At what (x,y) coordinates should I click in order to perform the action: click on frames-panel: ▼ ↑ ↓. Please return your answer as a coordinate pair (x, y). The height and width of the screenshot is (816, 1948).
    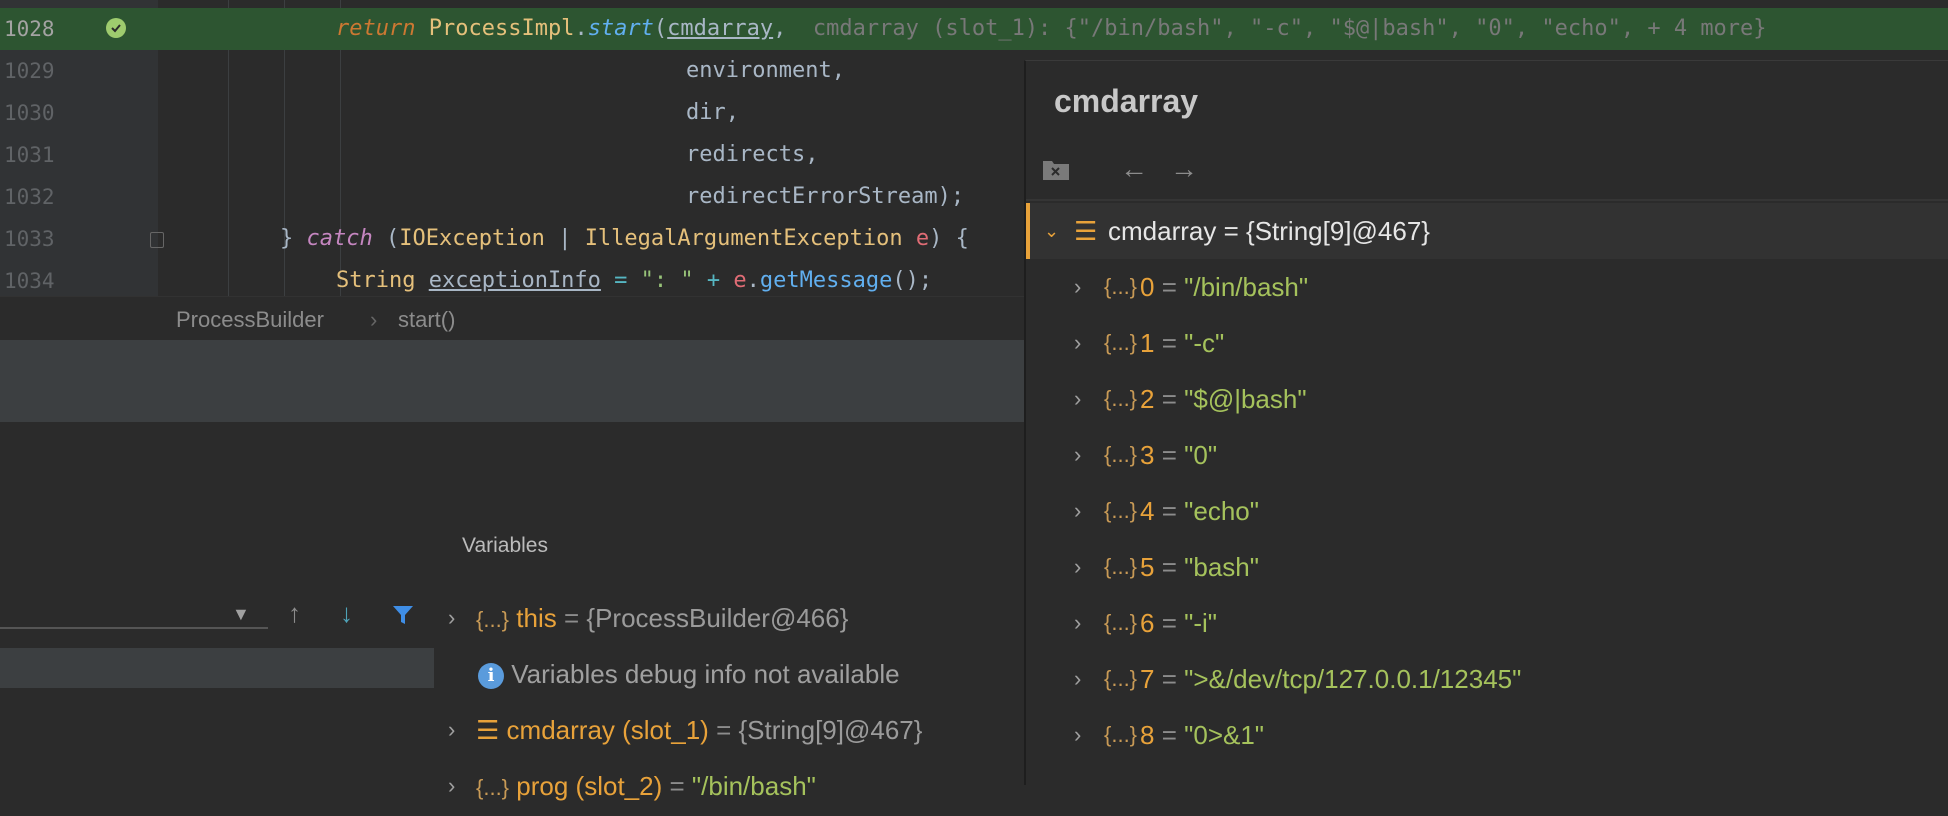
    Looking at the image, I should click on (217, 603).